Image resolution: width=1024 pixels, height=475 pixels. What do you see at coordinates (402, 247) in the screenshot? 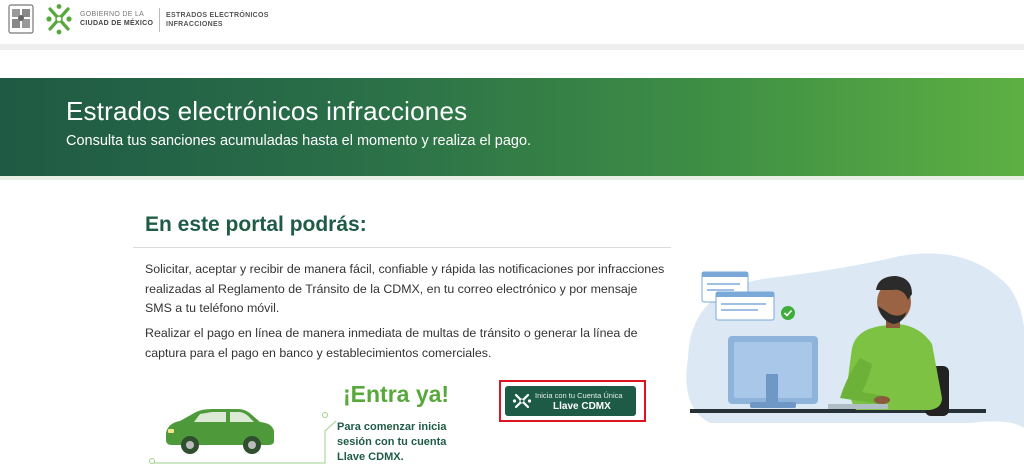
I see `section-divider` at bounding box center [402, 247].